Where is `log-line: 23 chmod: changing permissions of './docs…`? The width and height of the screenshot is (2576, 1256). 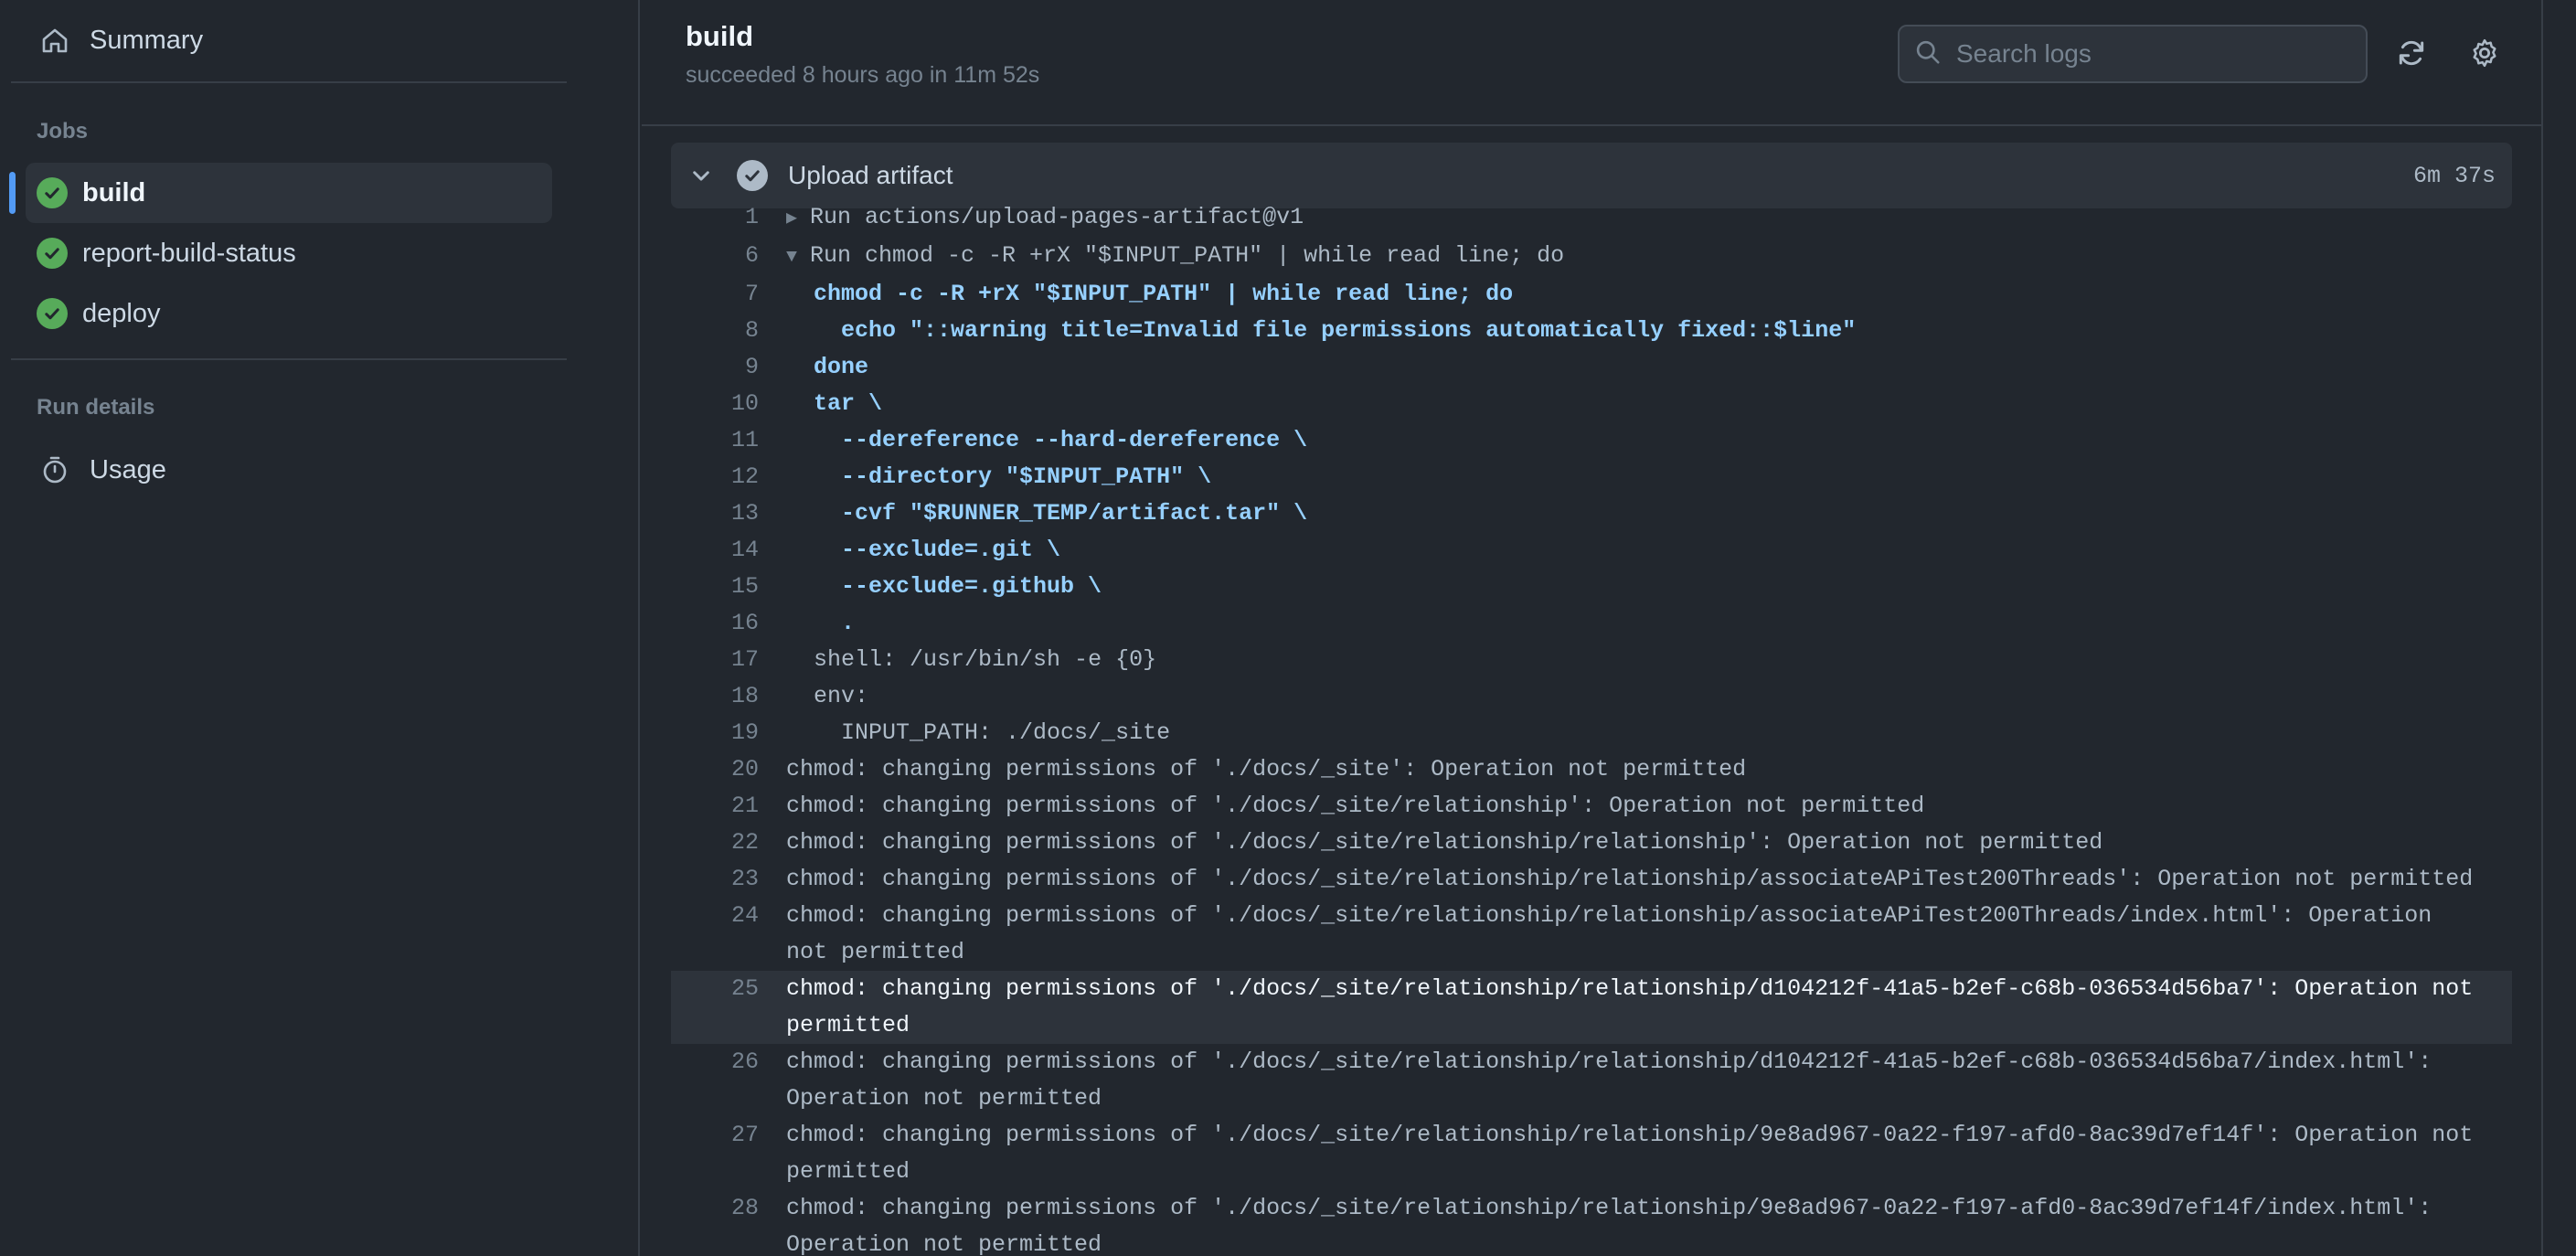 log-line: 23 chmod: changing permissions of './docs… is located at coordinates (1592, 879).